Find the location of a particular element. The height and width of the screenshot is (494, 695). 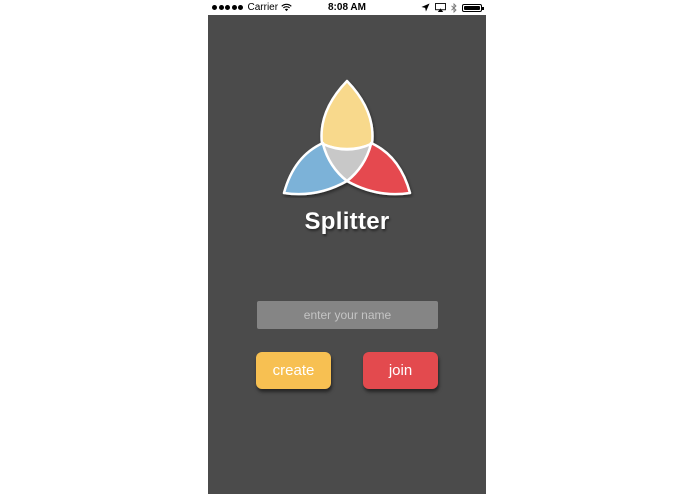

location-arrow-icon is located at coordinates (425, 7).